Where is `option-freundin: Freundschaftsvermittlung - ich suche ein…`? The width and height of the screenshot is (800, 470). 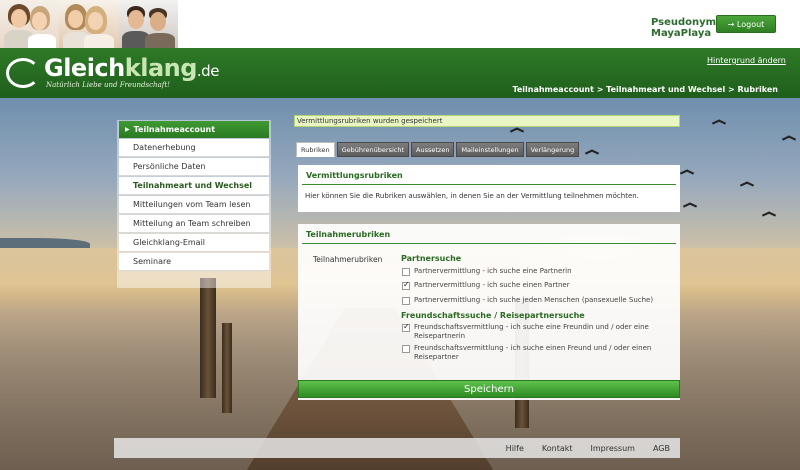 option-freundin: Freundschaftsvermittlung - ich suche ein… is located at coordinates (537, 331).